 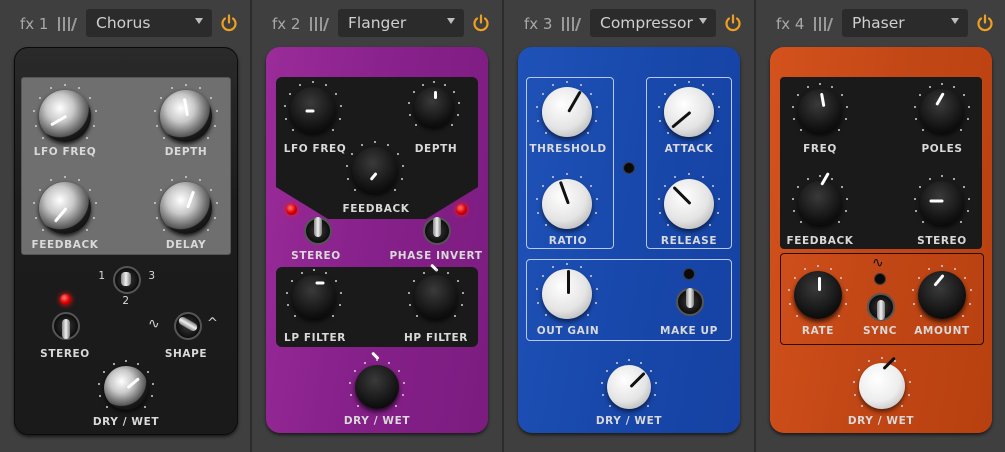 I want to click on amount-label: AMOUNT, so click(x=942, y=331).